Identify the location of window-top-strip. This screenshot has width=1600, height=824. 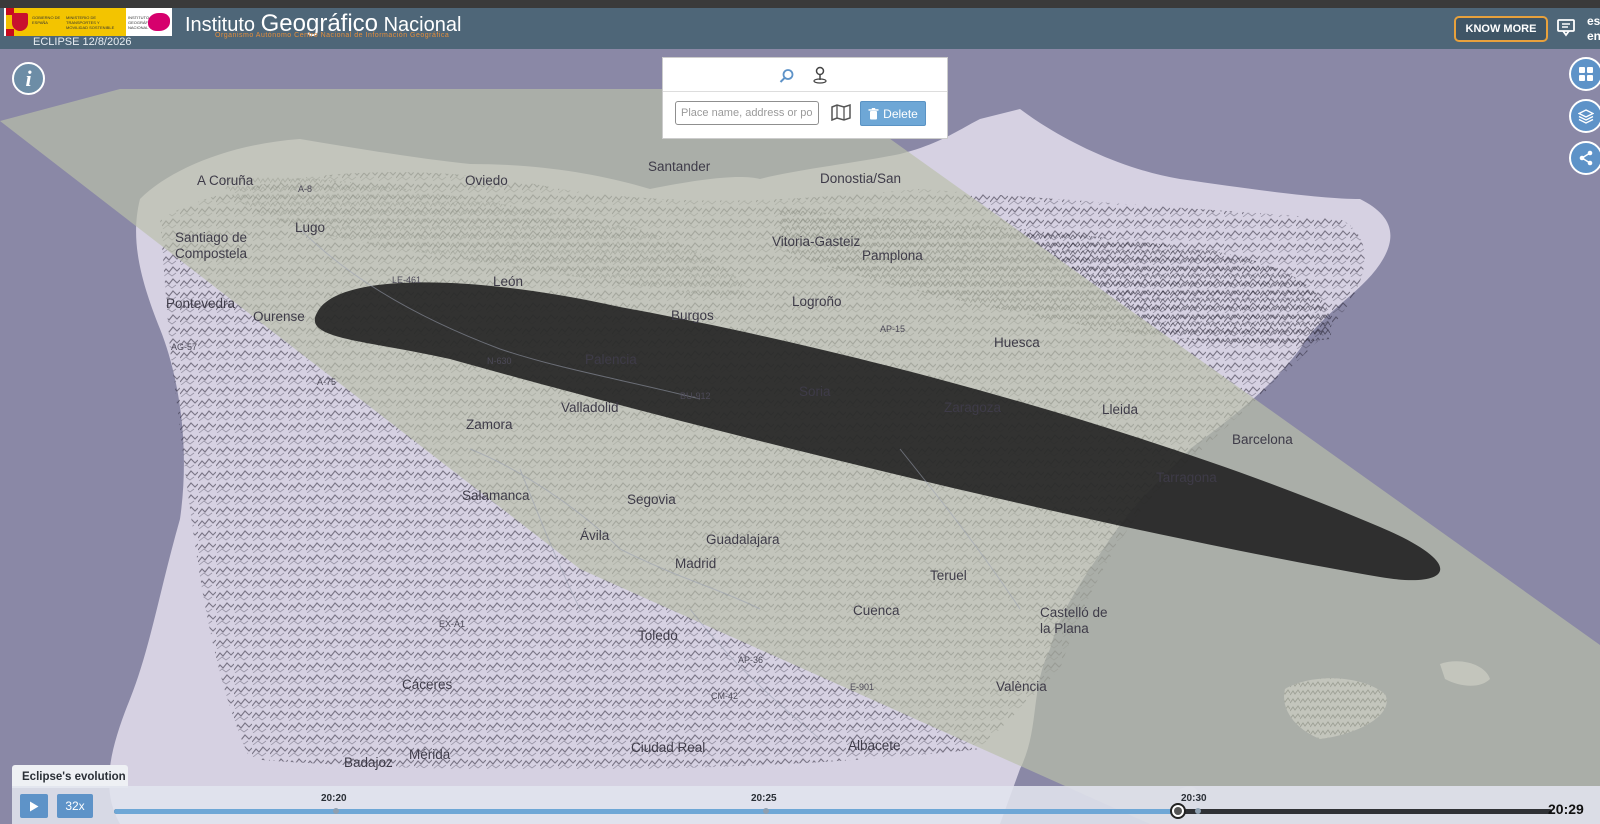
(800, 4).